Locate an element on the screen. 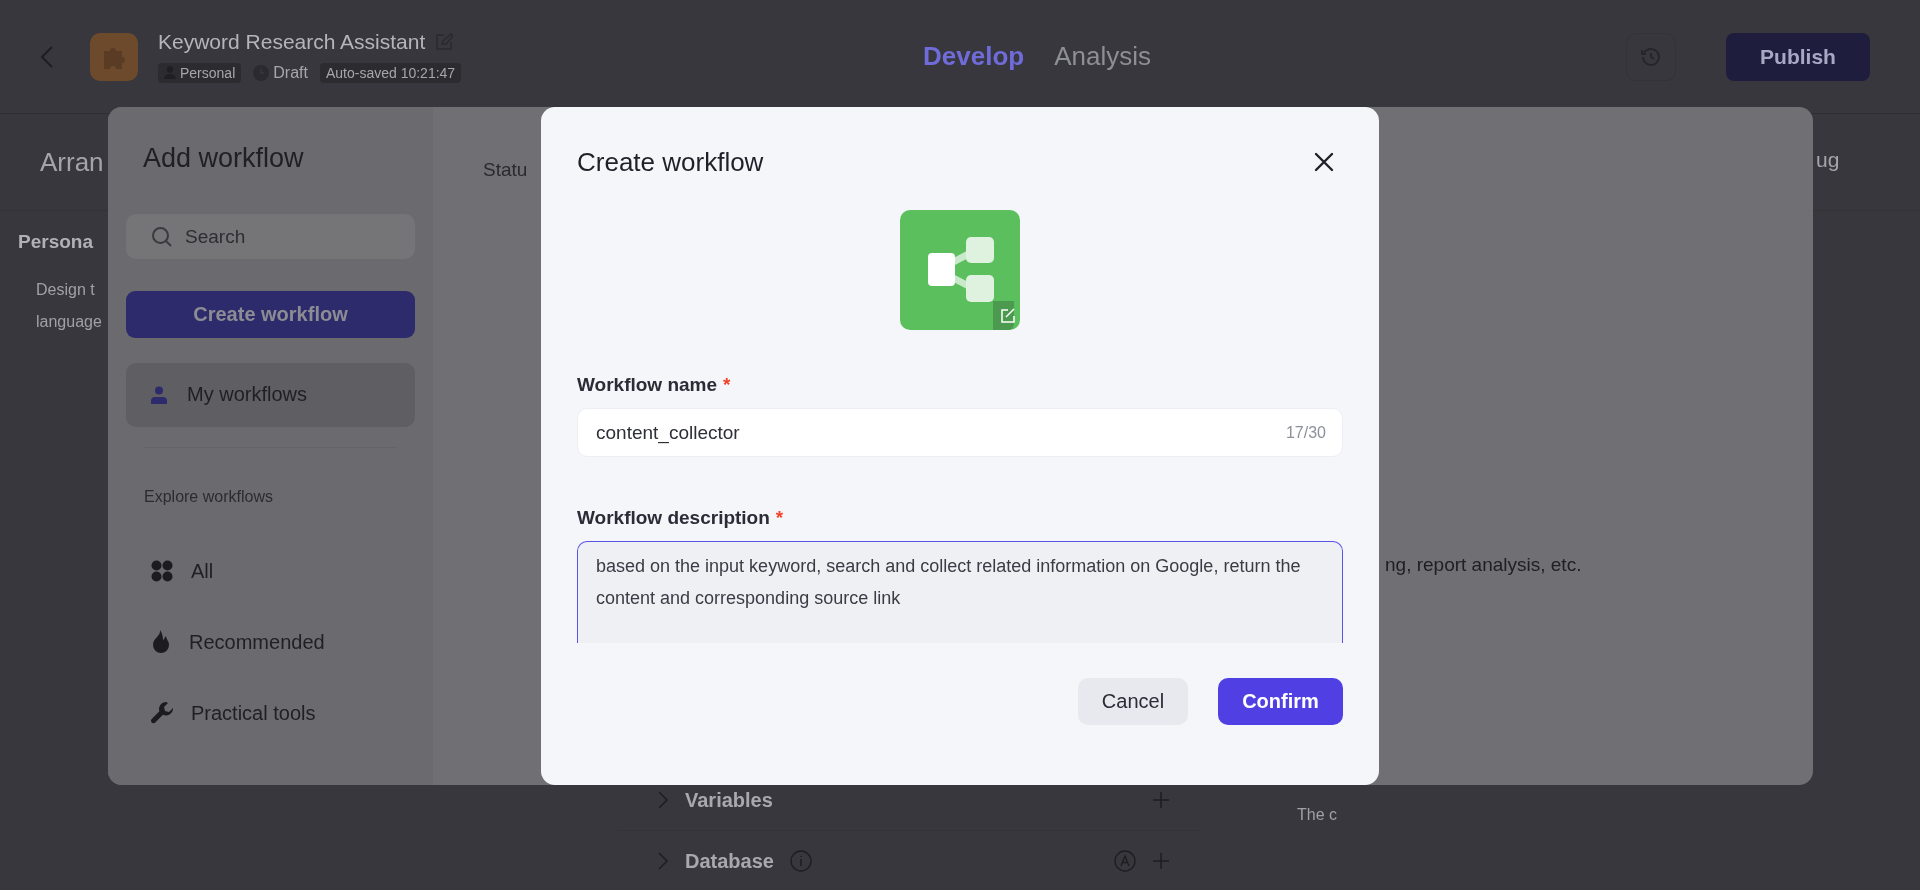  persona-text: Design t is located at coordinates (65, 290).